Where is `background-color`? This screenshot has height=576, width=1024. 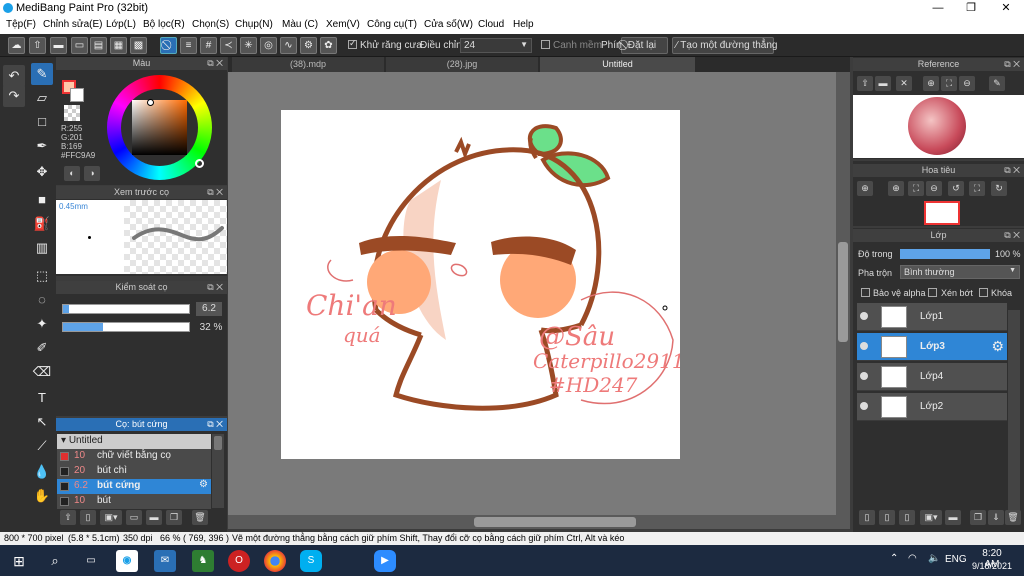 background-color is located at coordinates (77, 95).